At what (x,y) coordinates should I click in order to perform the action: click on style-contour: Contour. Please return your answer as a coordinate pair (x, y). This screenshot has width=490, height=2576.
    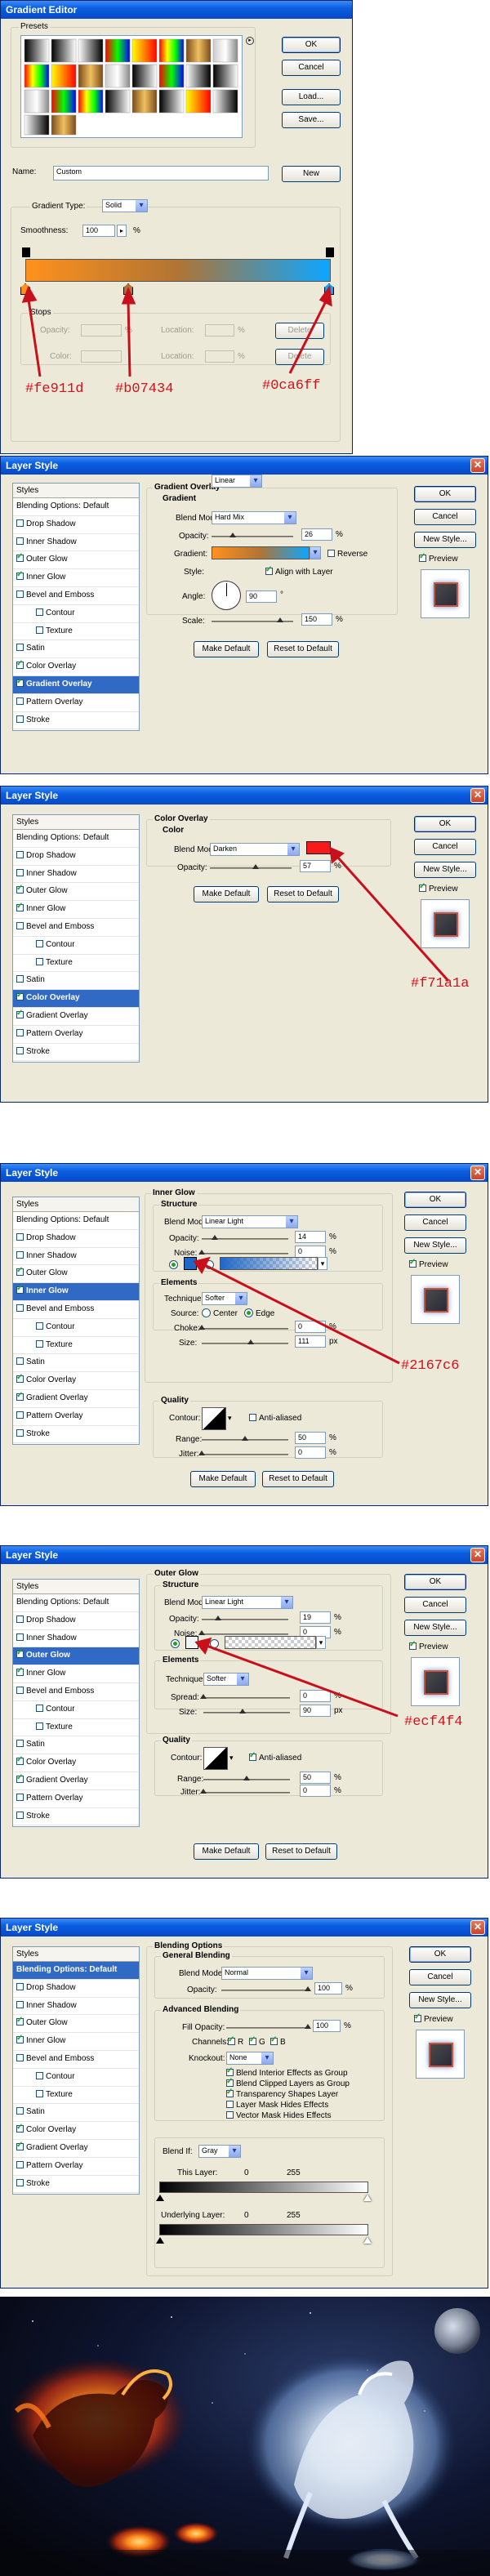
    Looking at the image, I should click on (76, 946).